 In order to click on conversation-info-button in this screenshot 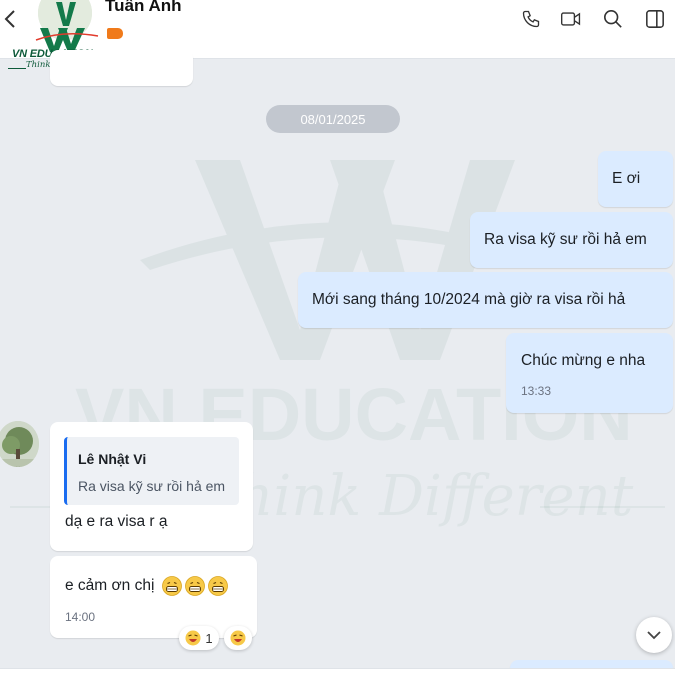, I will do `click(655, 19)`.